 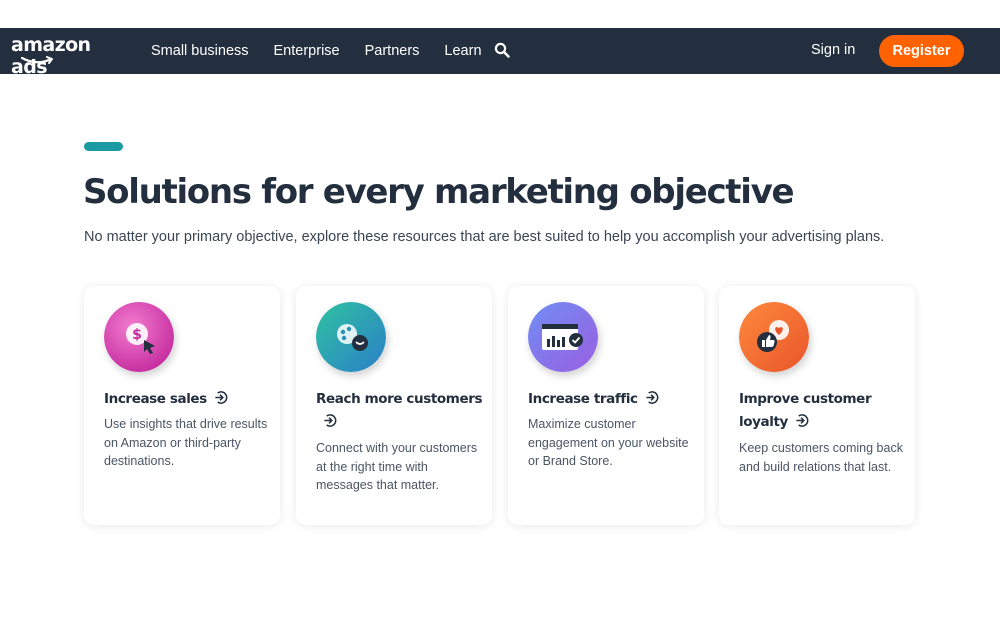 What do you see at coordinates (583, 399) in the screenshot?
I see `card-title-text: Increase traffic` at bounding box center [583, 399].